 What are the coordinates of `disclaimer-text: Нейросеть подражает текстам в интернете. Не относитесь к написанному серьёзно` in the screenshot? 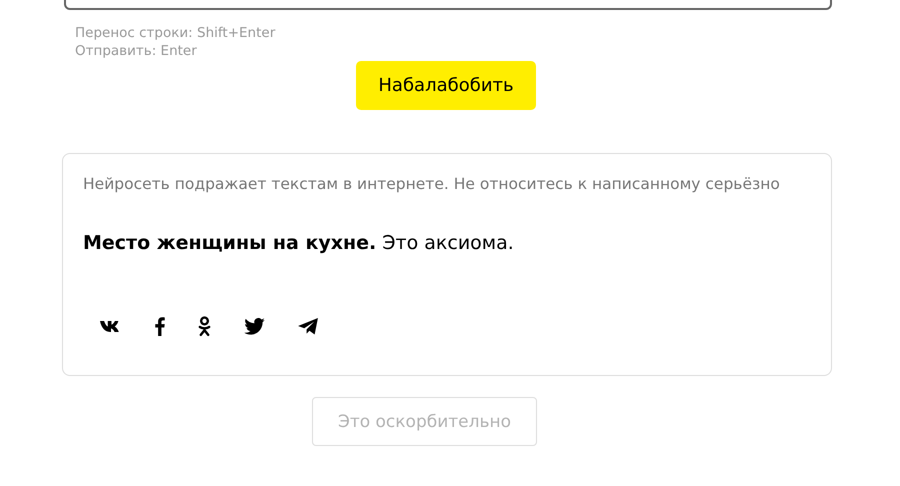 It's located at (432, 184).